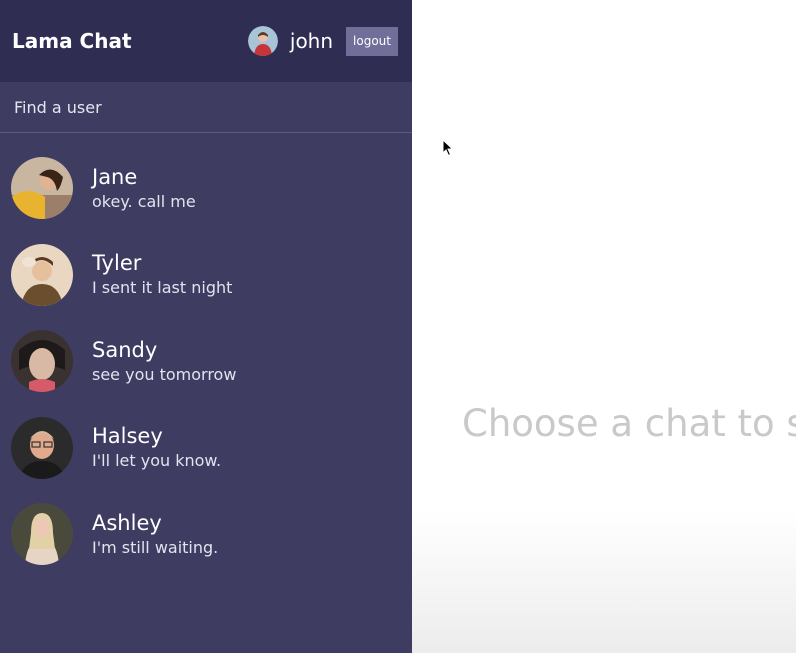 This screenshot has height=653, width=796. What do you see at coordinates (144, 201) in the screenshot?
I see `chat-last-message: okey. call me` at bounding box center [144, 201].